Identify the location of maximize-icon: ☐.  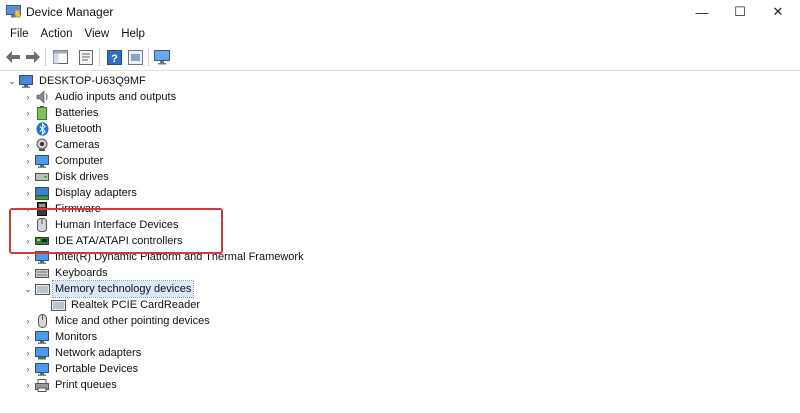
(740, 11).